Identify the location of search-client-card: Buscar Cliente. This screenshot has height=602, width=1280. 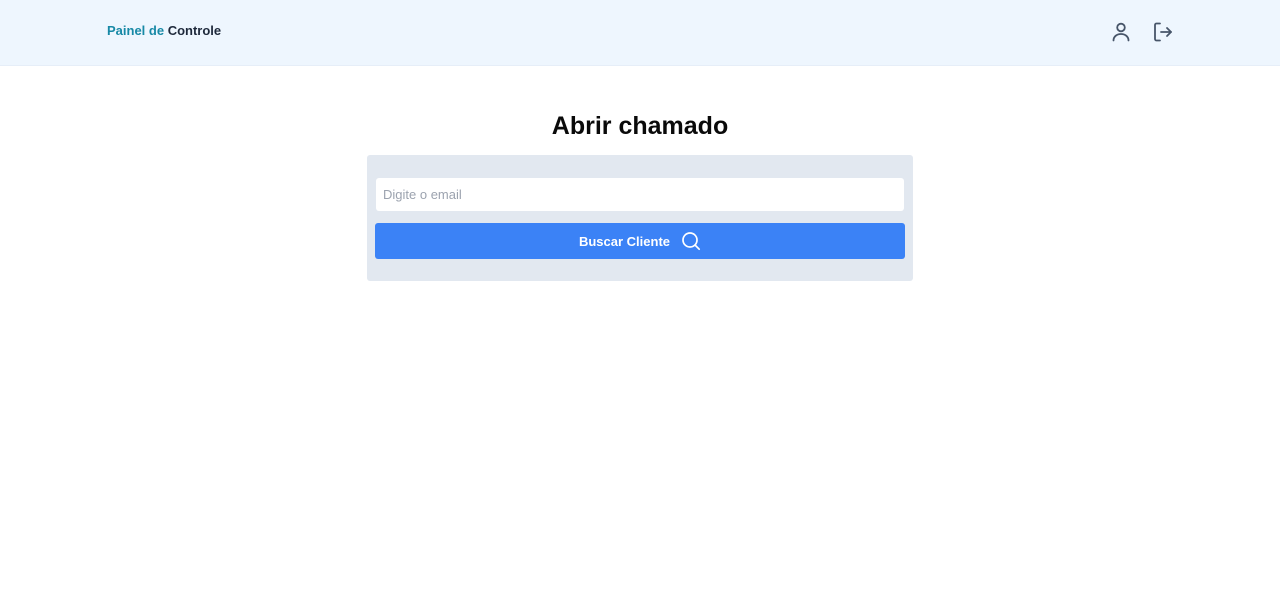
(640, 218).